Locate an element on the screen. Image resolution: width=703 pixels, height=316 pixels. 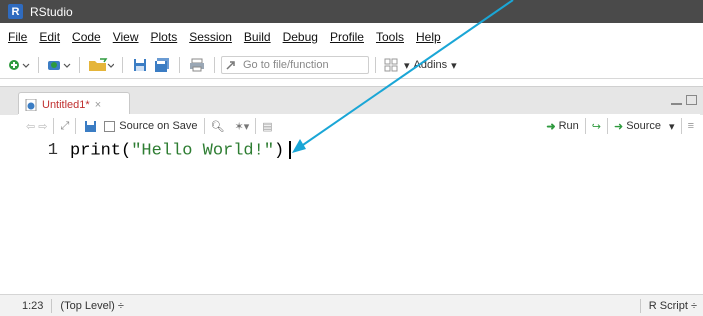
menu-build: Build is located at coordinates (257, 39).